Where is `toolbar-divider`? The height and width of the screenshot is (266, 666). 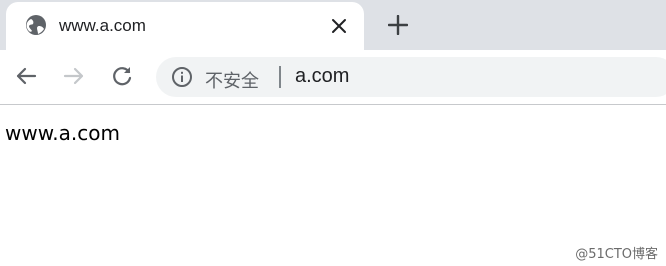 toolbar-divider is located at coordinates (333, 104).